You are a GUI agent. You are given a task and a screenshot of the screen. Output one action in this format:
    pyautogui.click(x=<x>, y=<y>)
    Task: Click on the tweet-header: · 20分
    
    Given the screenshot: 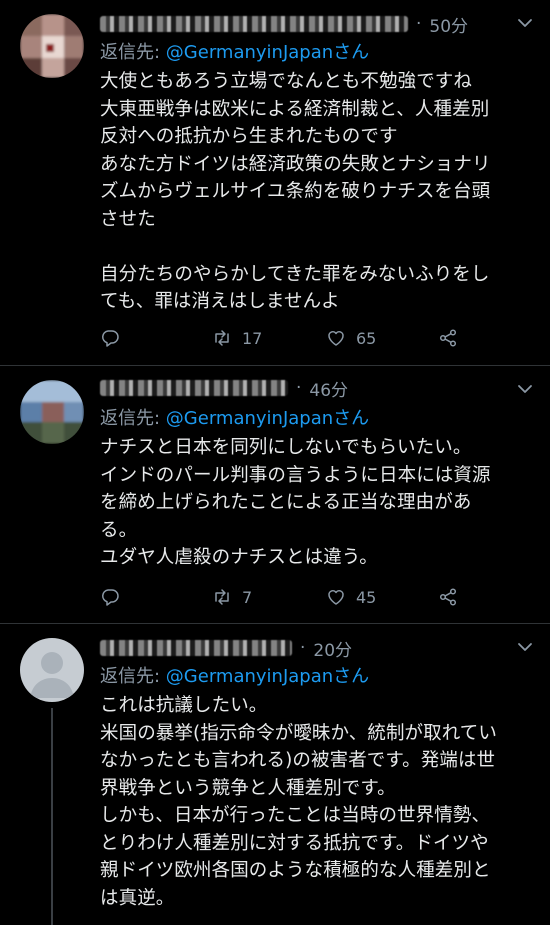 What is the action you would take?
    pyautogui.click(x=226, y=648)
    